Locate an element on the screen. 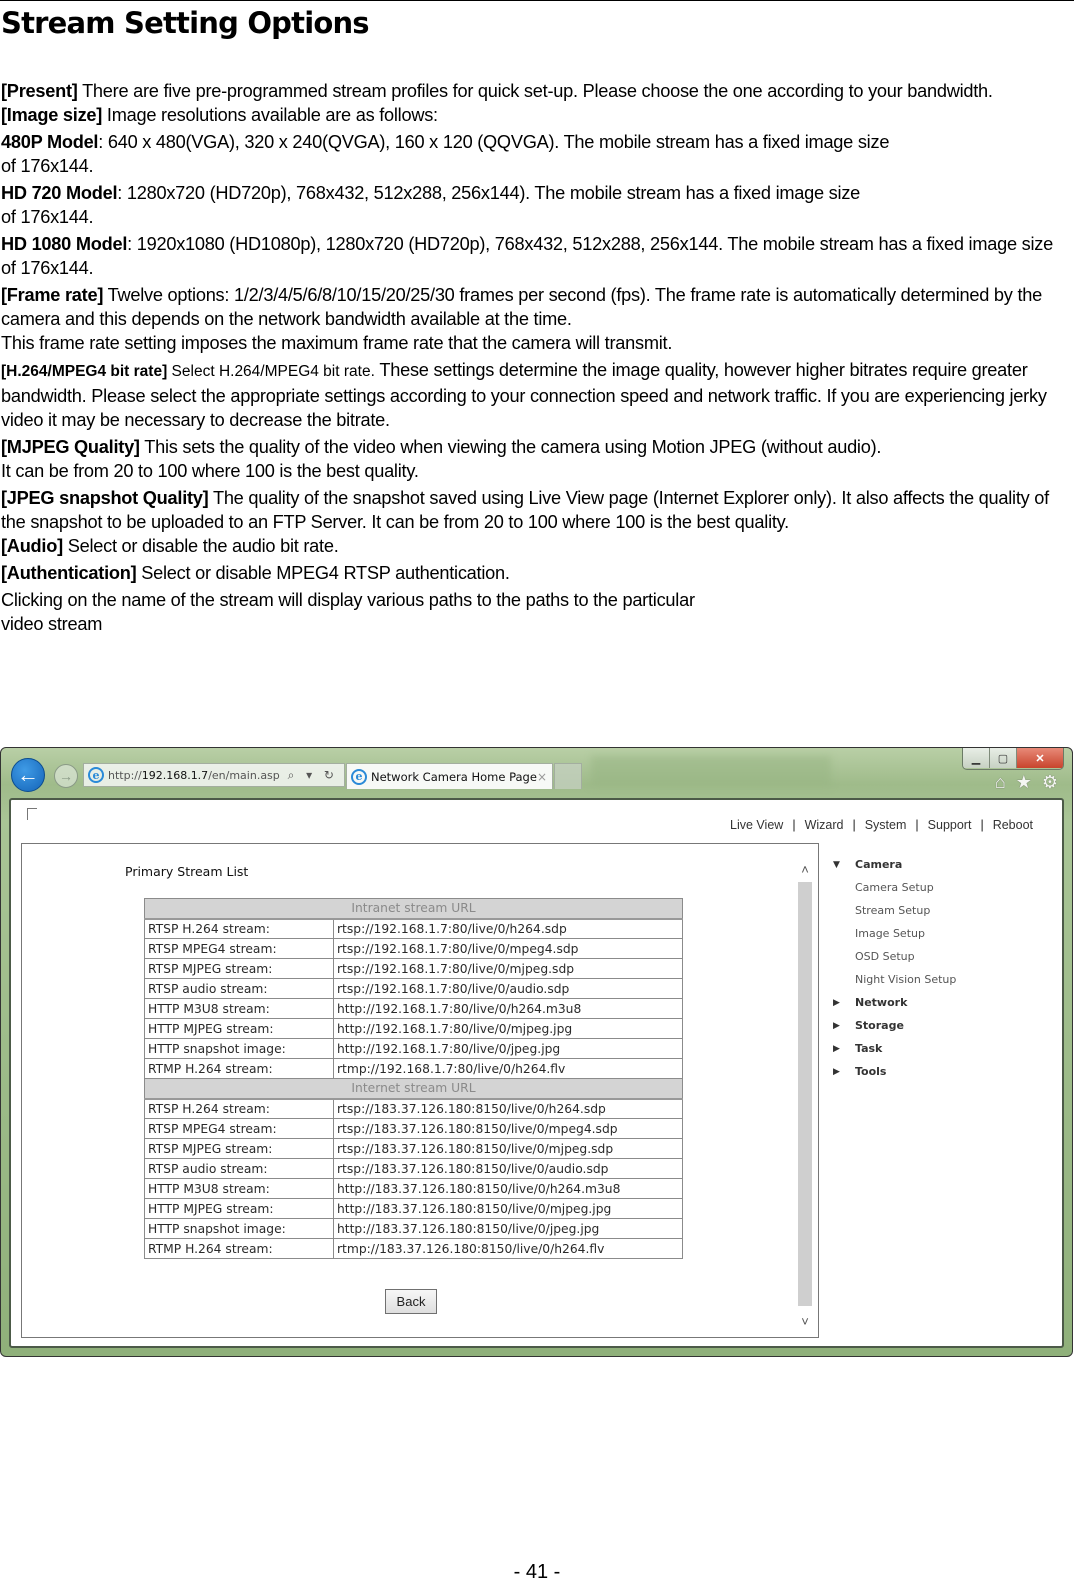  menu-group-storage: ▶ Storage is located at coordinates (894, 1025).